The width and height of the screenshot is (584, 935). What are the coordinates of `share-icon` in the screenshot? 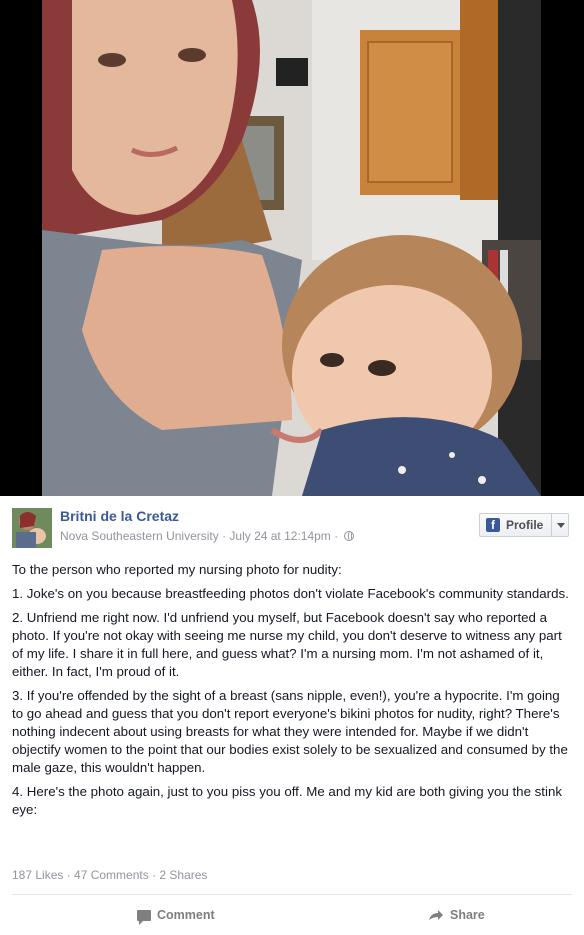 It's located at (436, 915).